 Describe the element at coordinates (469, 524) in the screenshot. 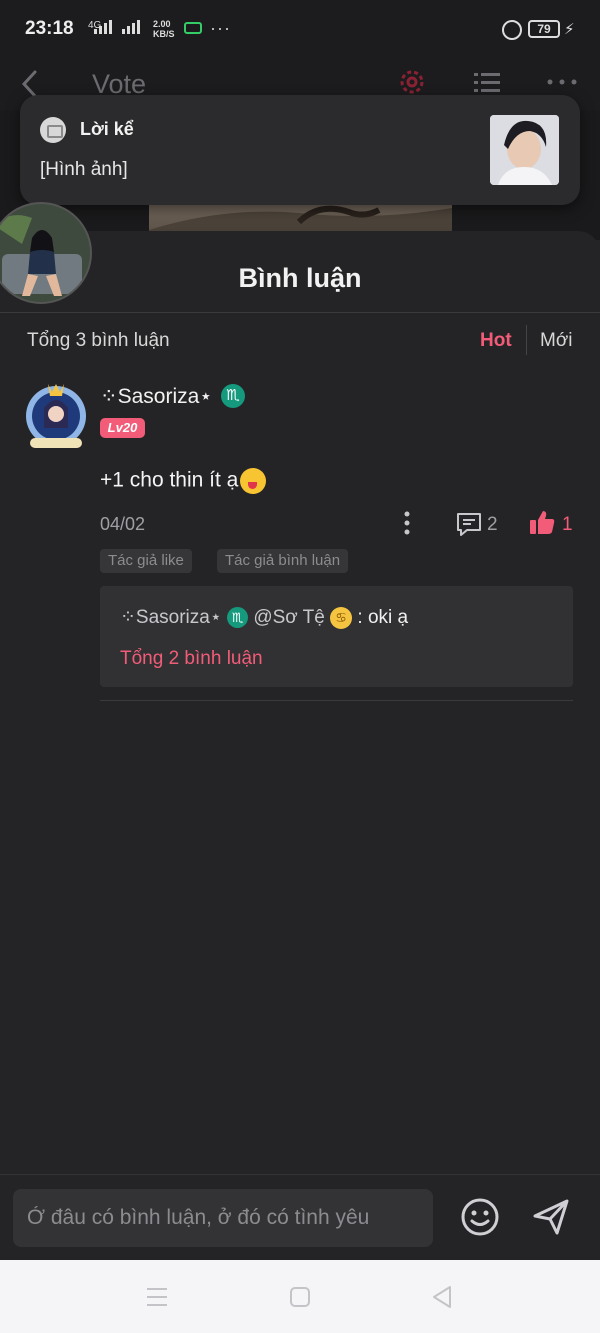

I see `reply-icon` at that location.